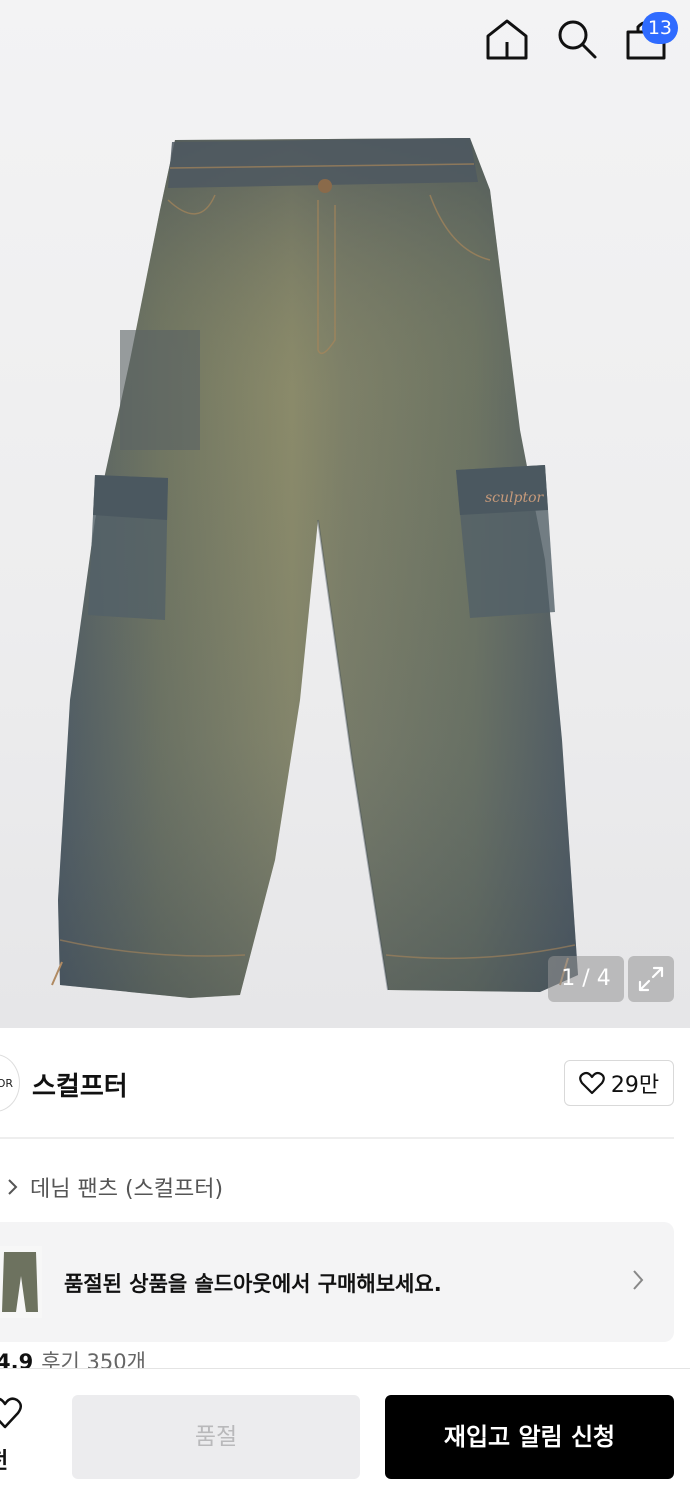 This screenshot has height=1500, width=690. I want to click on soldout-button: 품절, so click(216, 1437).